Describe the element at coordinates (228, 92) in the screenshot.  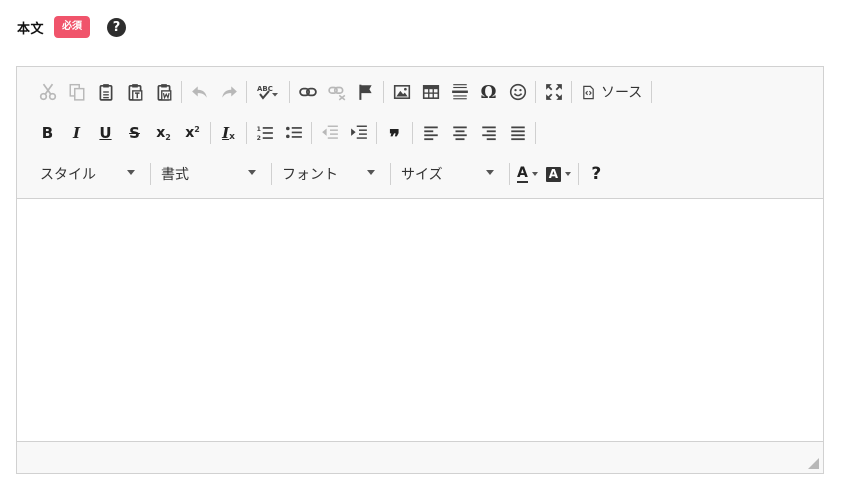
I see `redo-icon` at that location.